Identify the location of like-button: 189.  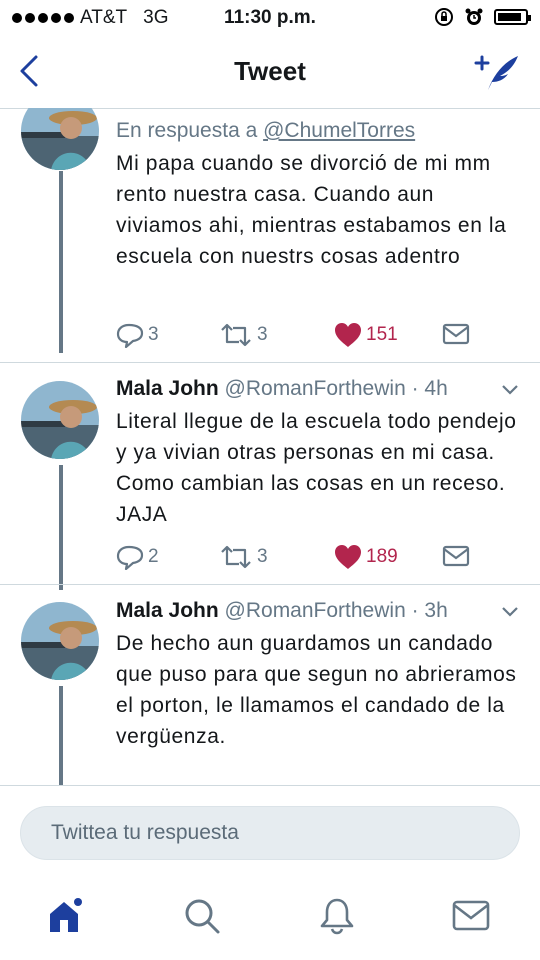
(366, 557).